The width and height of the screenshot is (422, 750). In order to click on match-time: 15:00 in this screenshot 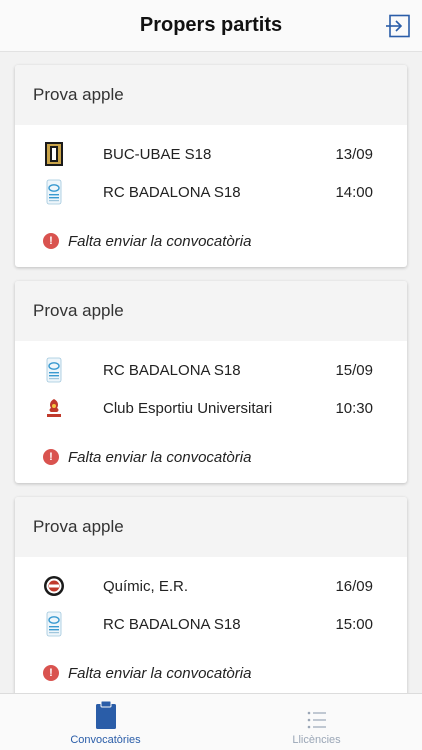, I will do `click(354, 624)`.